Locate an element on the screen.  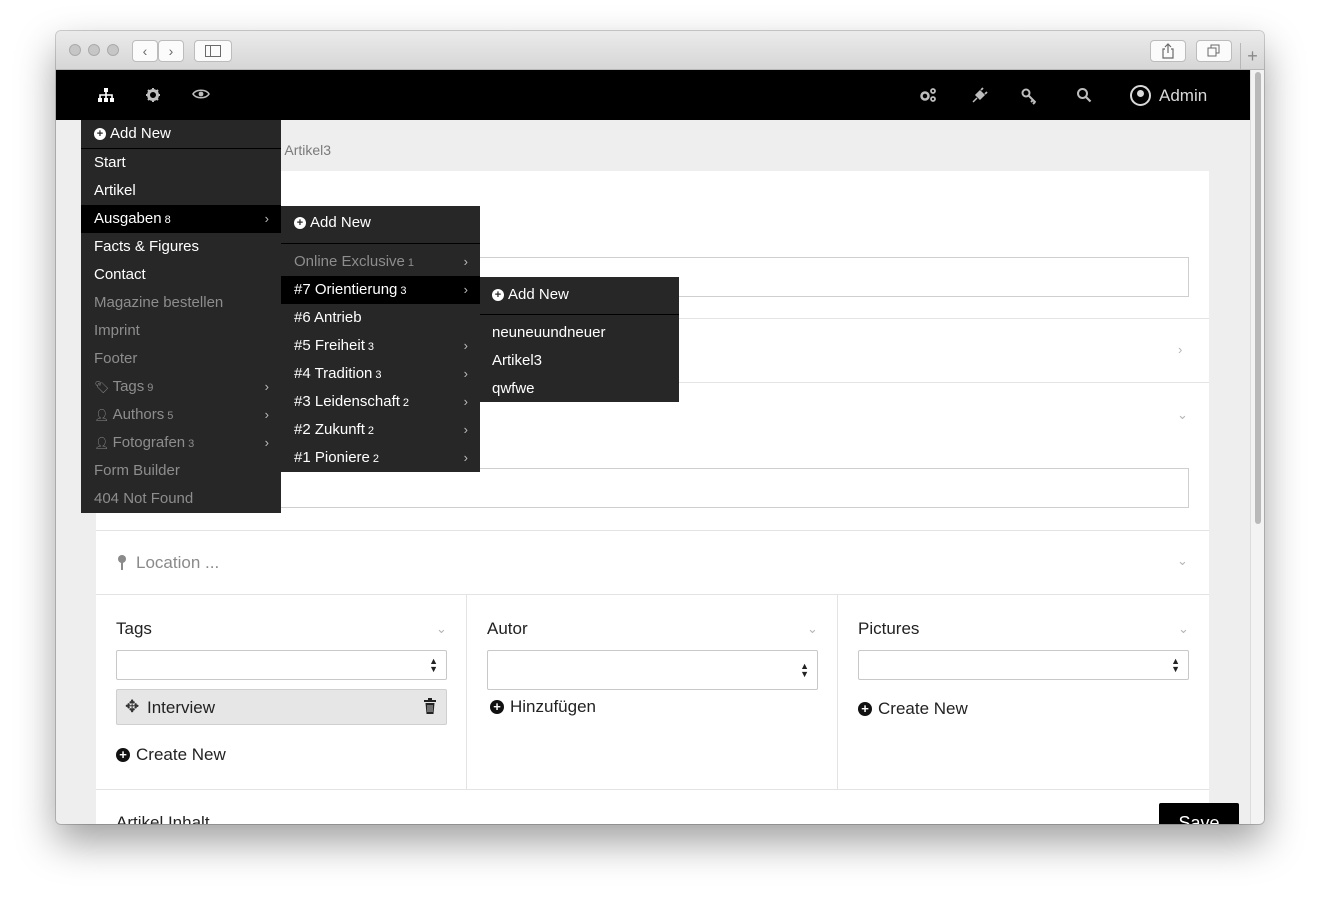
menu-item-count: 8 is located at coordinates (167, 220).